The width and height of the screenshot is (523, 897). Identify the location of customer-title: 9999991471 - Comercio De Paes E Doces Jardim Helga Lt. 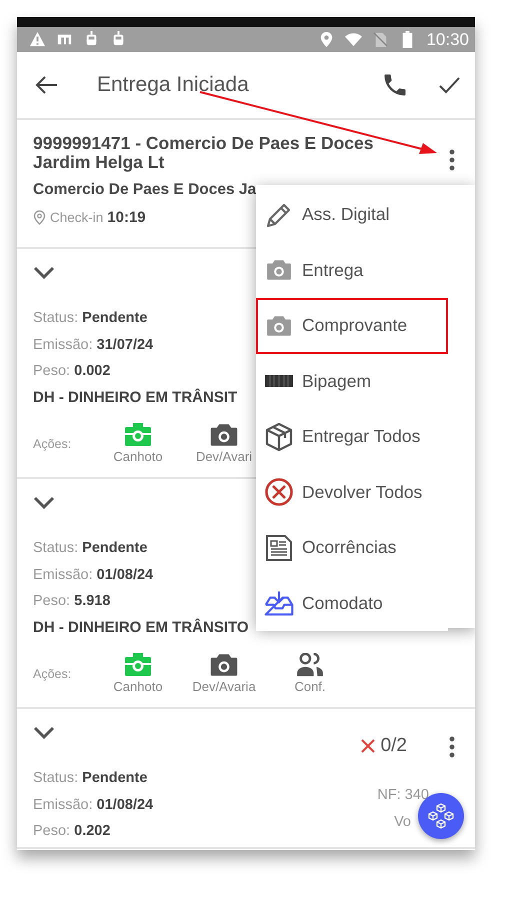
(203, 153).